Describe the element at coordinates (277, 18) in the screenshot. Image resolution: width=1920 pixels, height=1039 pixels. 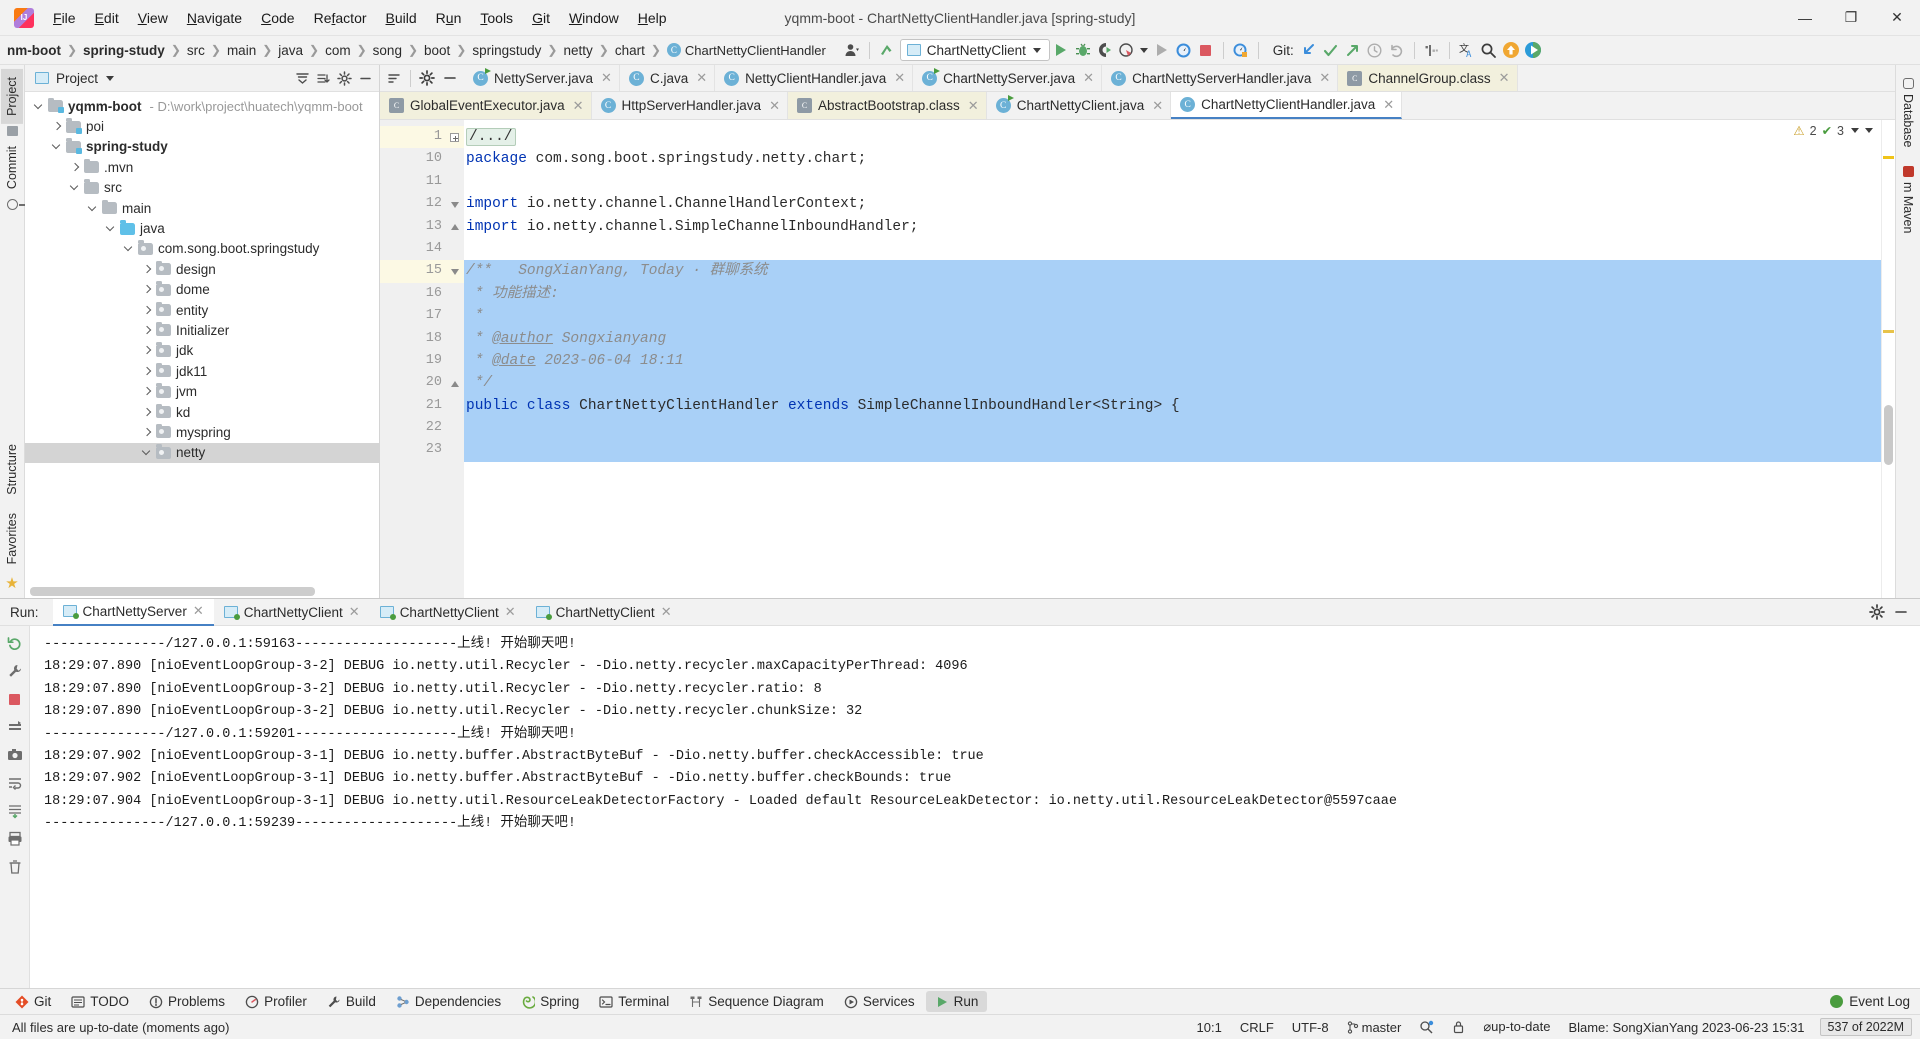
I see `menu-code: Code` at that location.